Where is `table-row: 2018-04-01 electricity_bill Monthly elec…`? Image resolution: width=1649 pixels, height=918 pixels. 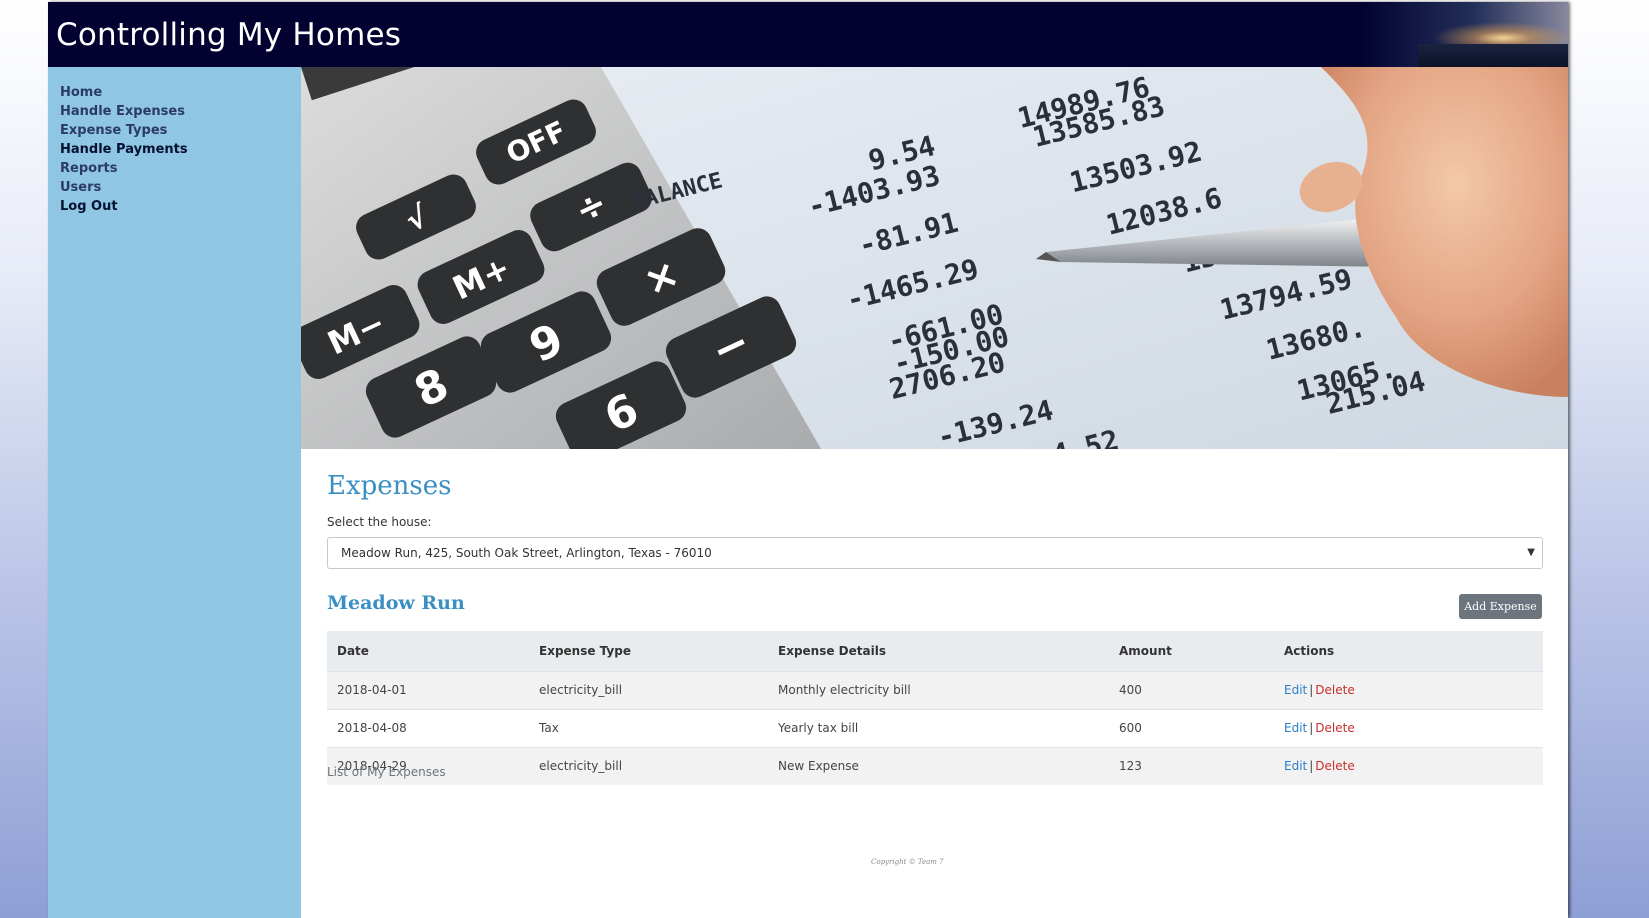
table-row: 2018-04-01 electricity_bill Monthly elec… is located at coordinates (935, 689).